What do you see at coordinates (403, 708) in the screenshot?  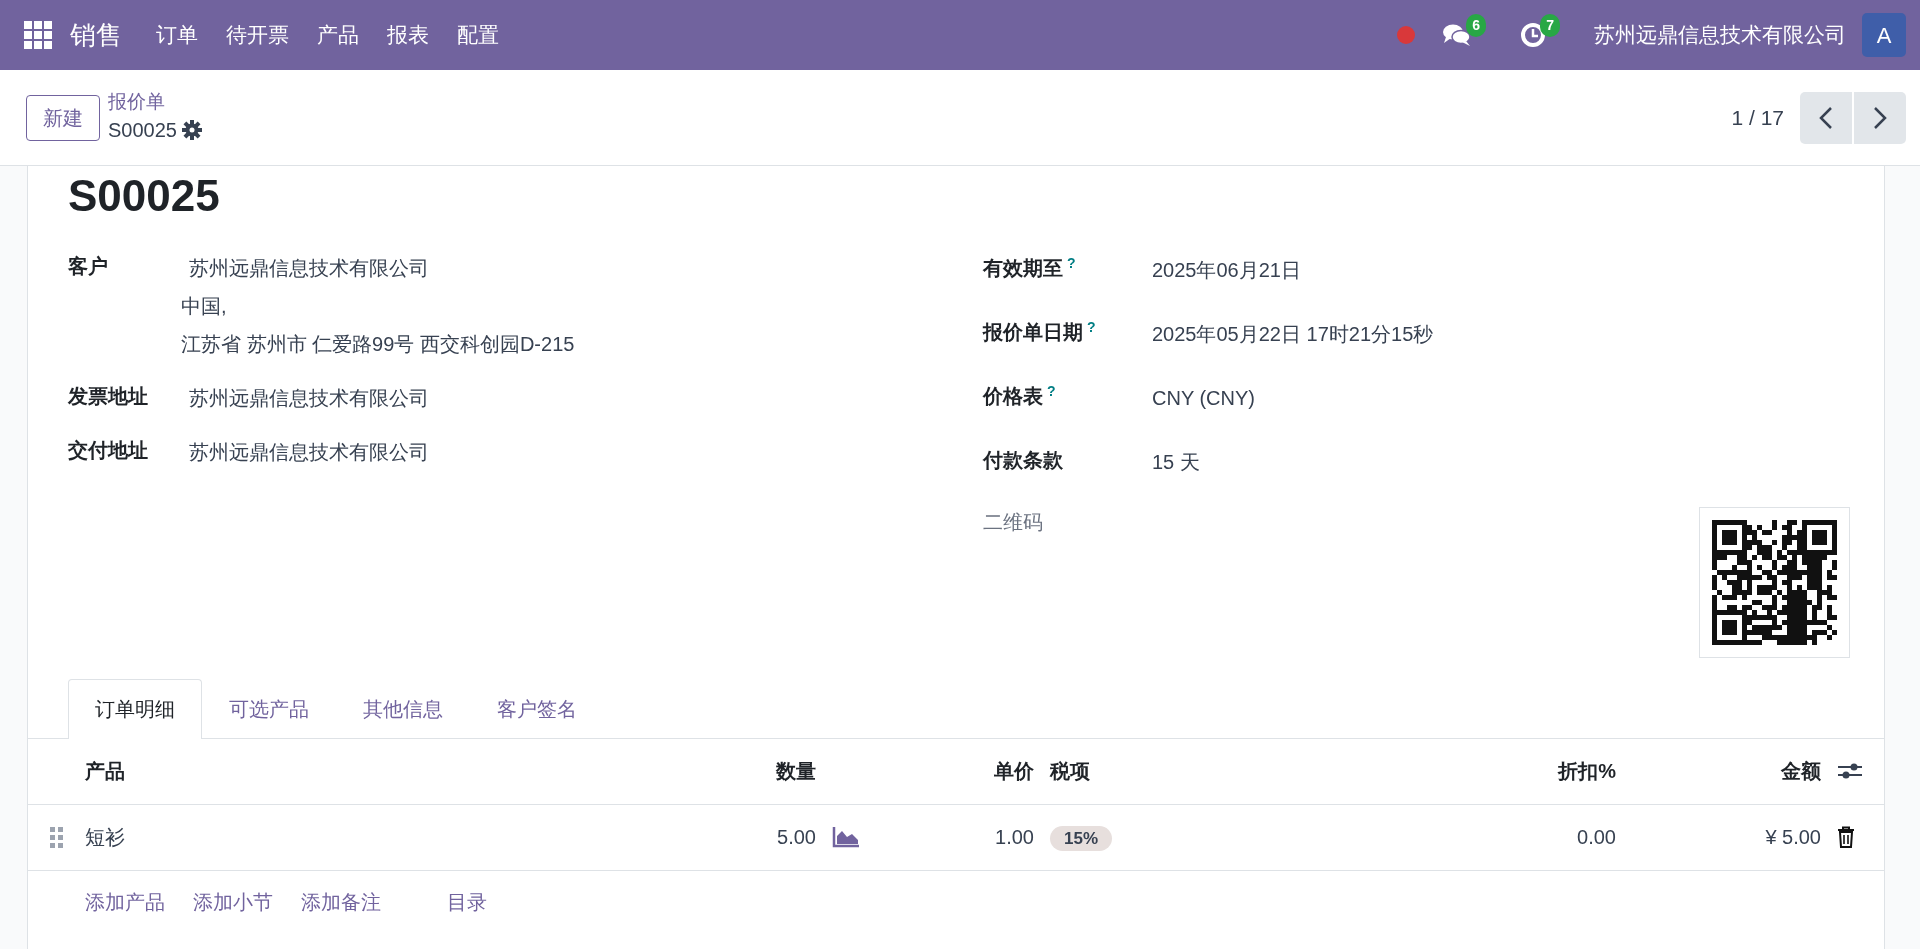 I see `tab: 其他信息` at bounding box center [403, 708].